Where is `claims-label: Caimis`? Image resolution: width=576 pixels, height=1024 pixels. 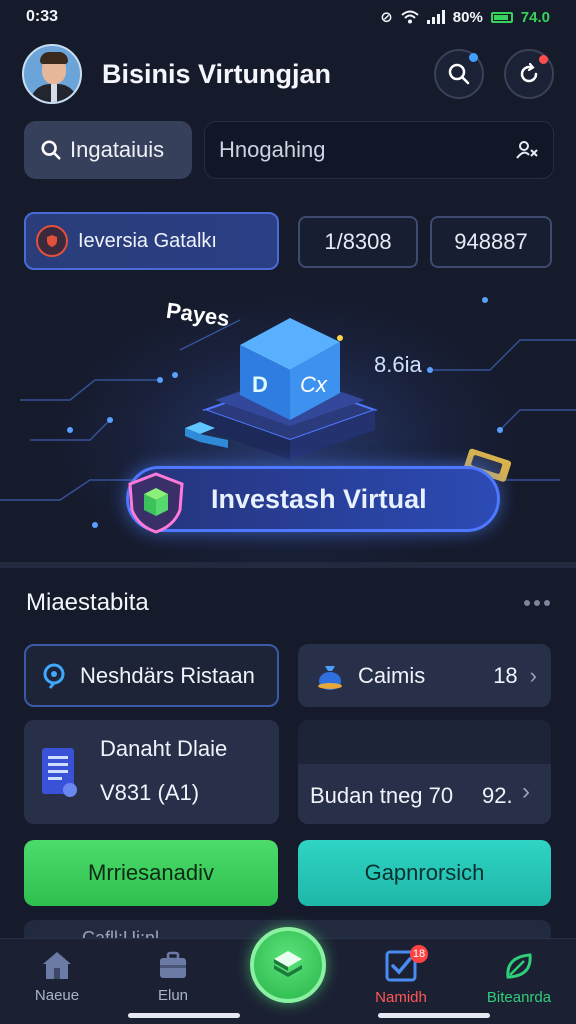 claims-label: Caimis is located at coordinates (392, 675).